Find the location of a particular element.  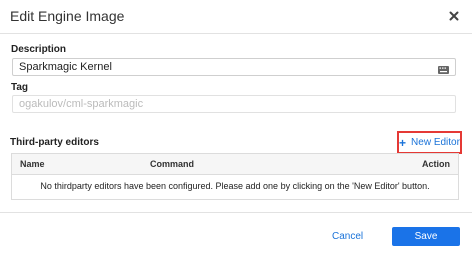

plus-icon: + is located at coordinates (403, 142).